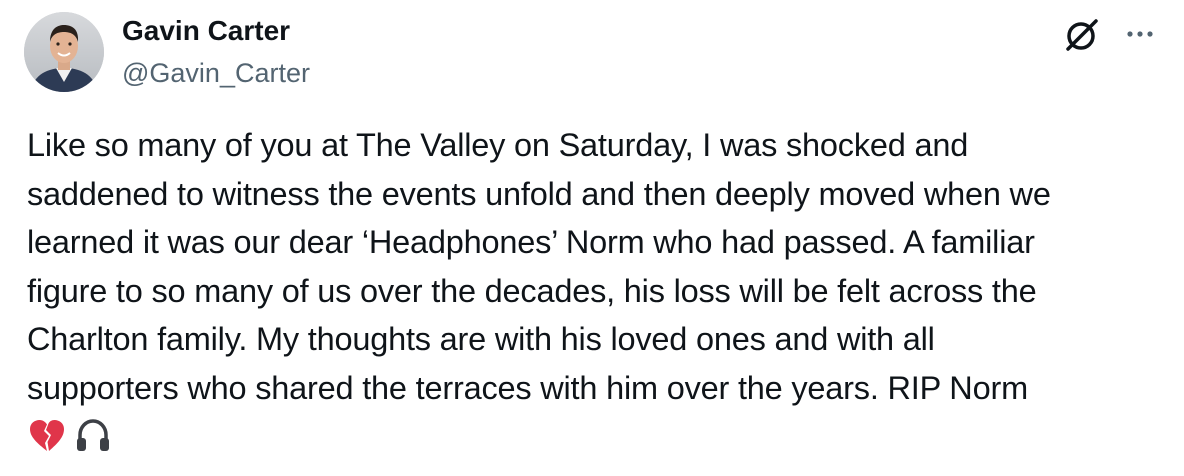 Image resolution: width=1184 pixels, height=476 pixels. Describe the element at coordinates (64, 52) in the screenshot. I see `avatar` at that location.